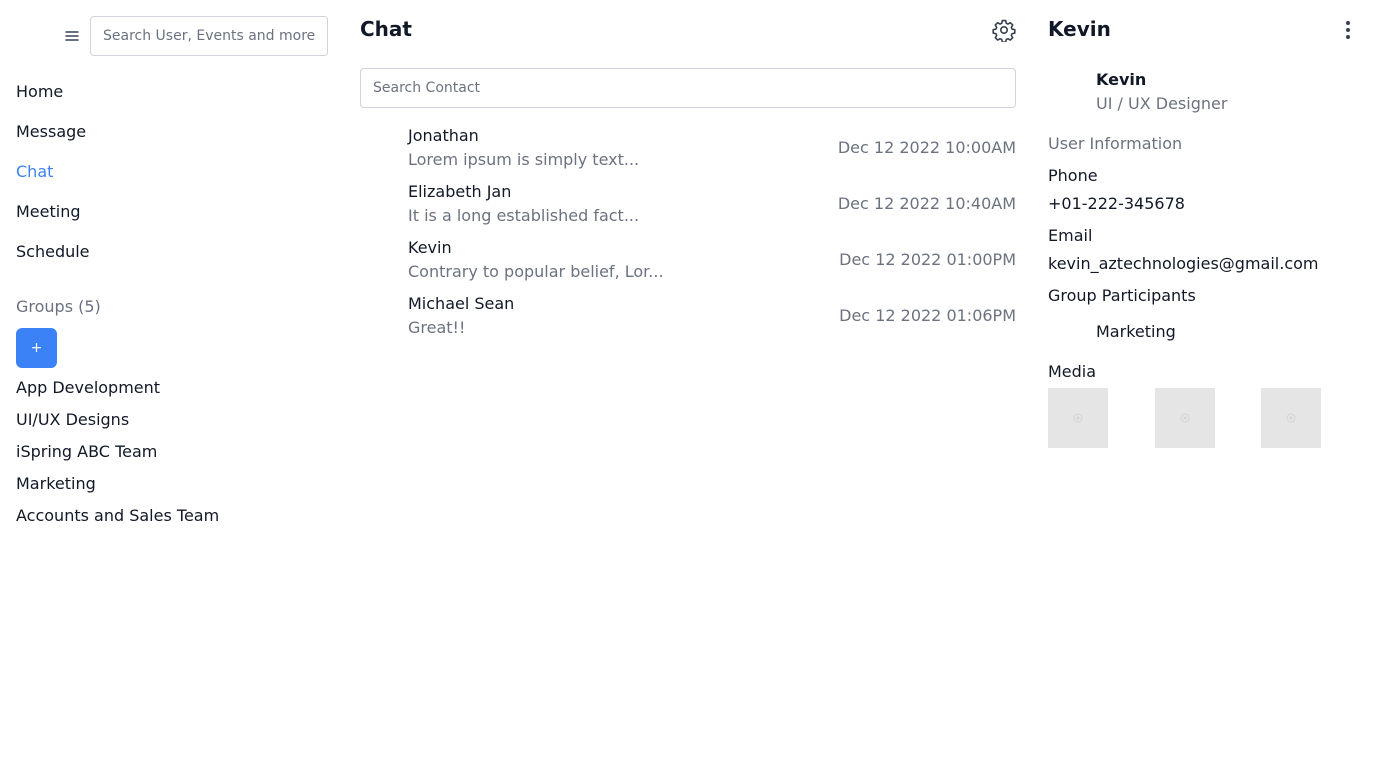 This screenshot has height=768, width=1376. I want to click on media-label: Media, so click(1072, 371).